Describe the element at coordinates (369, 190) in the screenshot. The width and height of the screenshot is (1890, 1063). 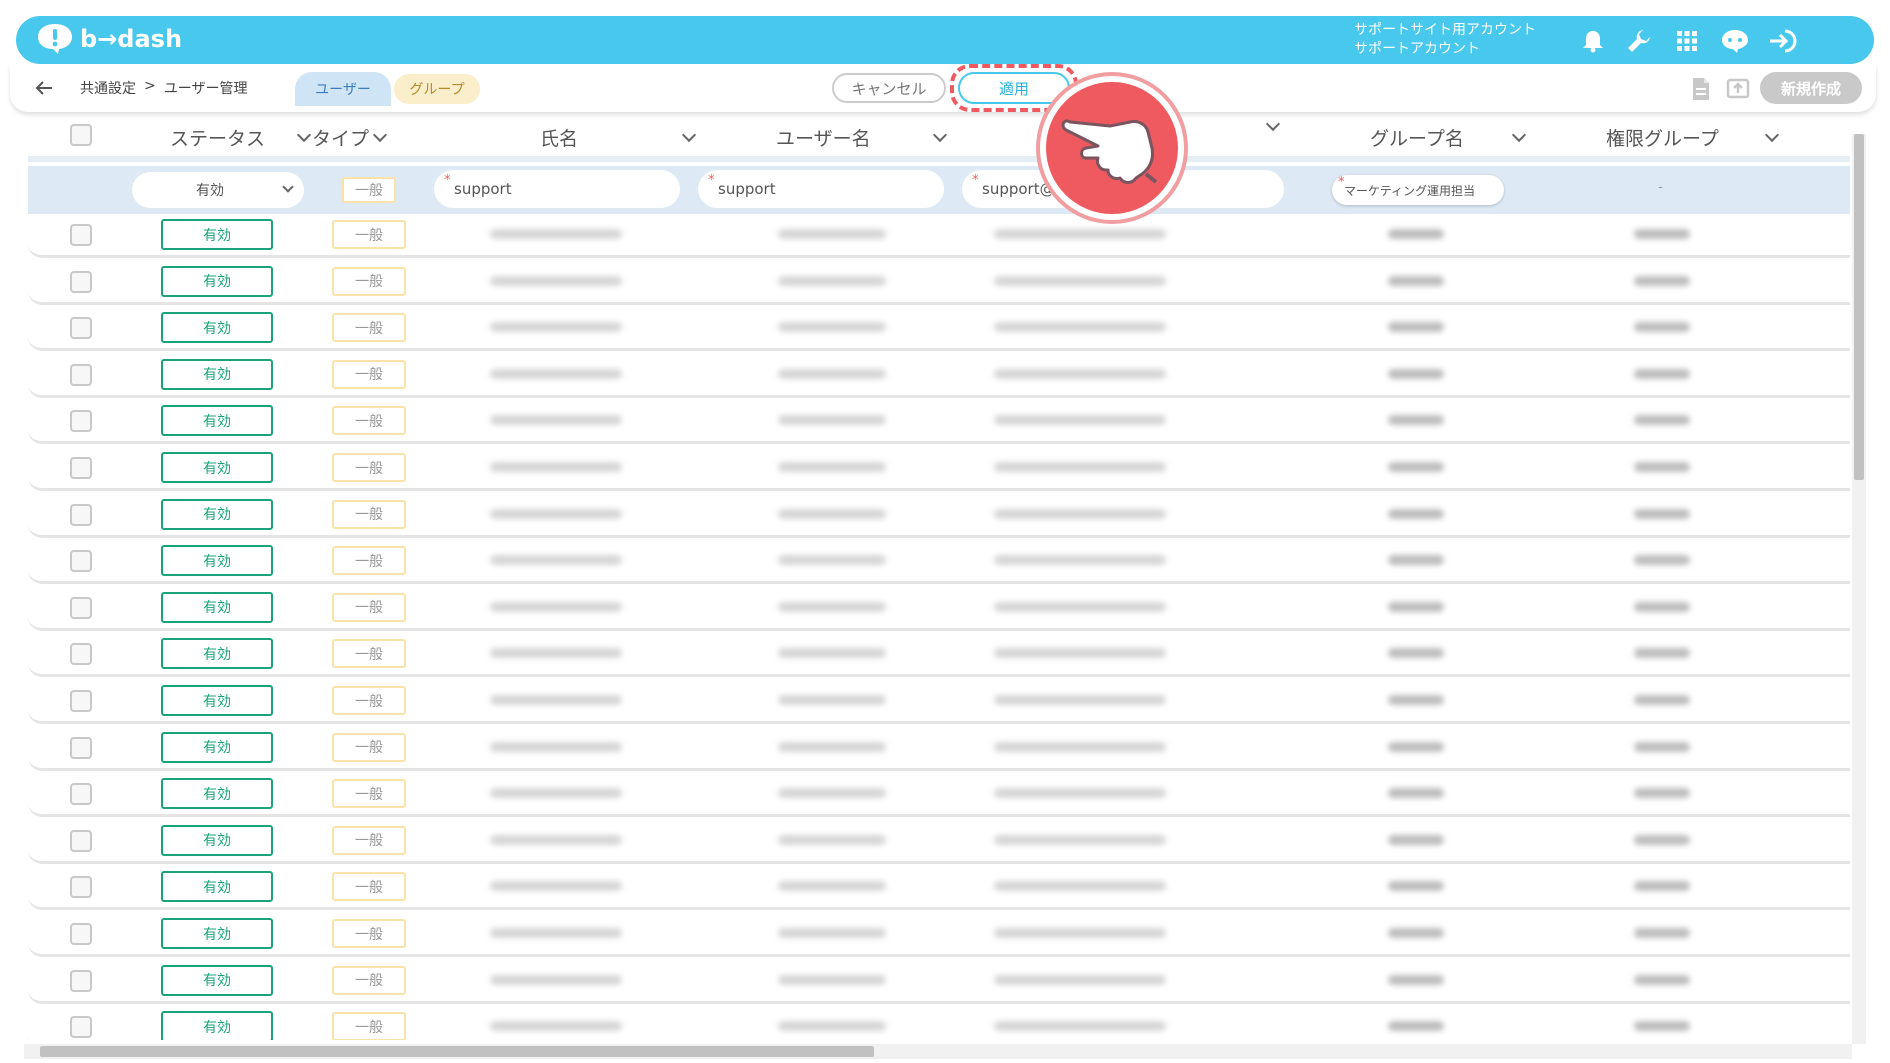
I see `type-filter: 一般` at that location.